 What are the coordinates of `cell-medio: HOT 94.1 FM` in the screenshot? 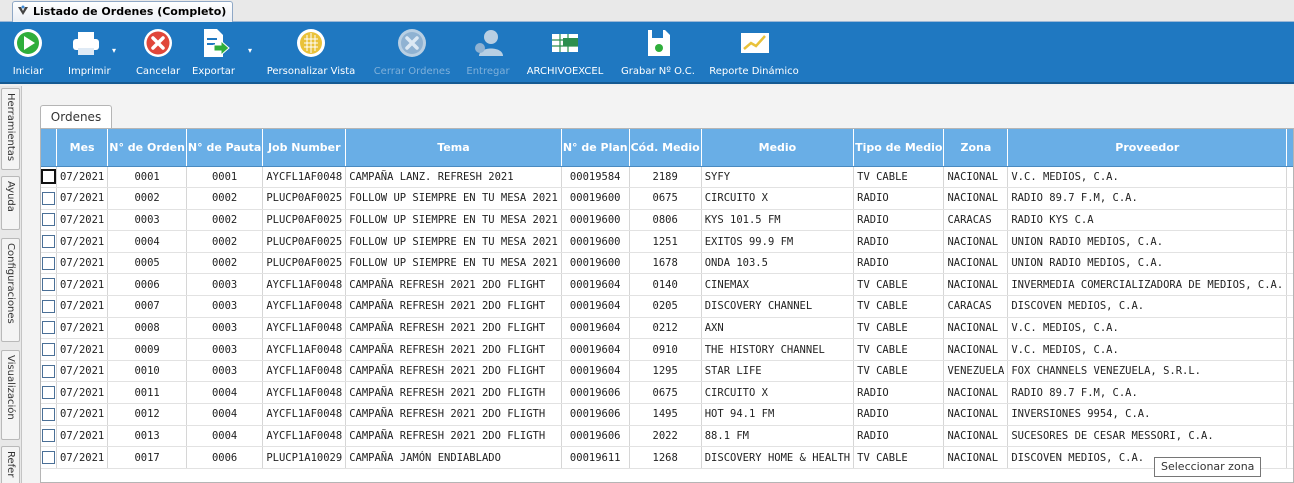 It's located at (778, 414).